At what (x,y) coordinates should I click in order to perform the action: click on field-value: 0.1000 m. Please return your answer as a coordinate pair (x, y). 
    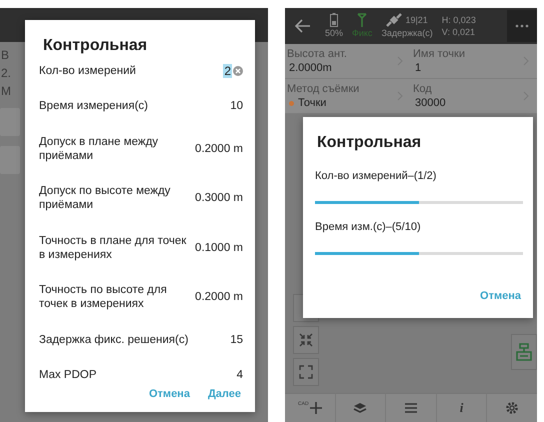
    Looking at the image, I should click on (219, 247).